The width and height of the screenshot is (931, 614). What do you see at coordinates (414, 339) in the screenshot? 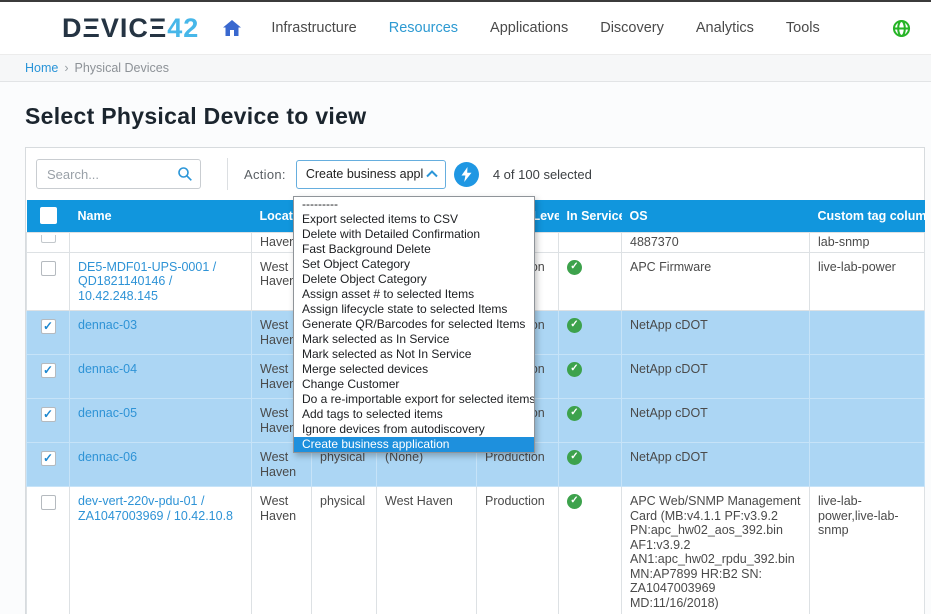
I see `action-menu-item: Mark selected as In Service` at bounding box center [414, 339].